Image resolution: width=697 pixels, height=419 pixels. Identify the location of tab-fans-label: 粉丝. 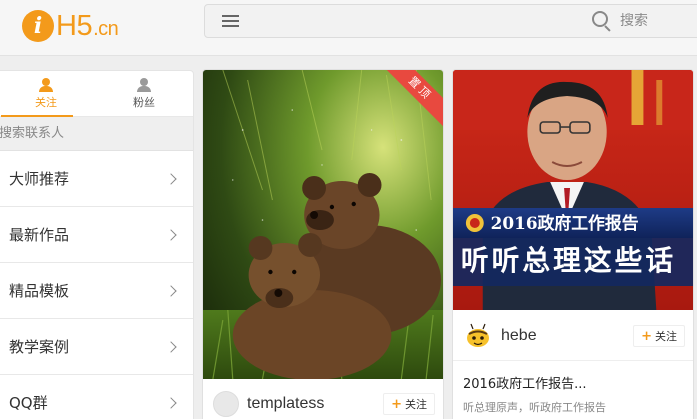
(144, 102).